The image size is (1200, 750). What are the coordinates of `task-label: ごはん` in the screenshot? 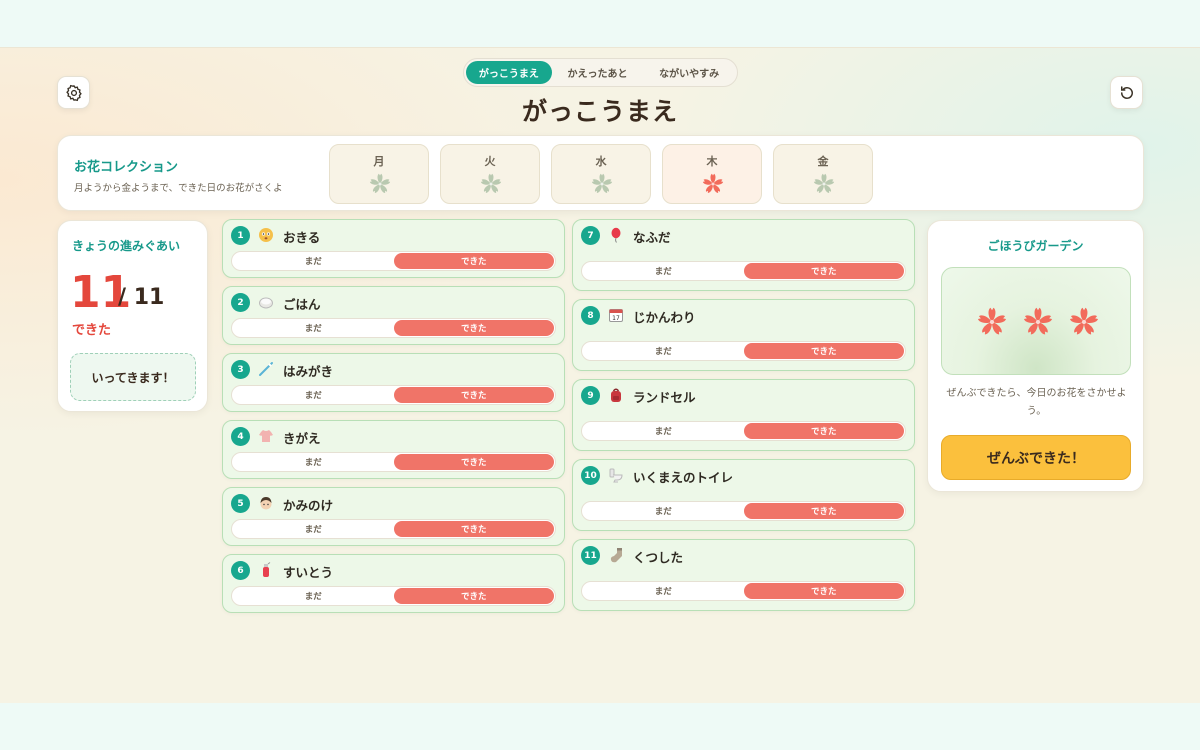 It's located at (302, 304).